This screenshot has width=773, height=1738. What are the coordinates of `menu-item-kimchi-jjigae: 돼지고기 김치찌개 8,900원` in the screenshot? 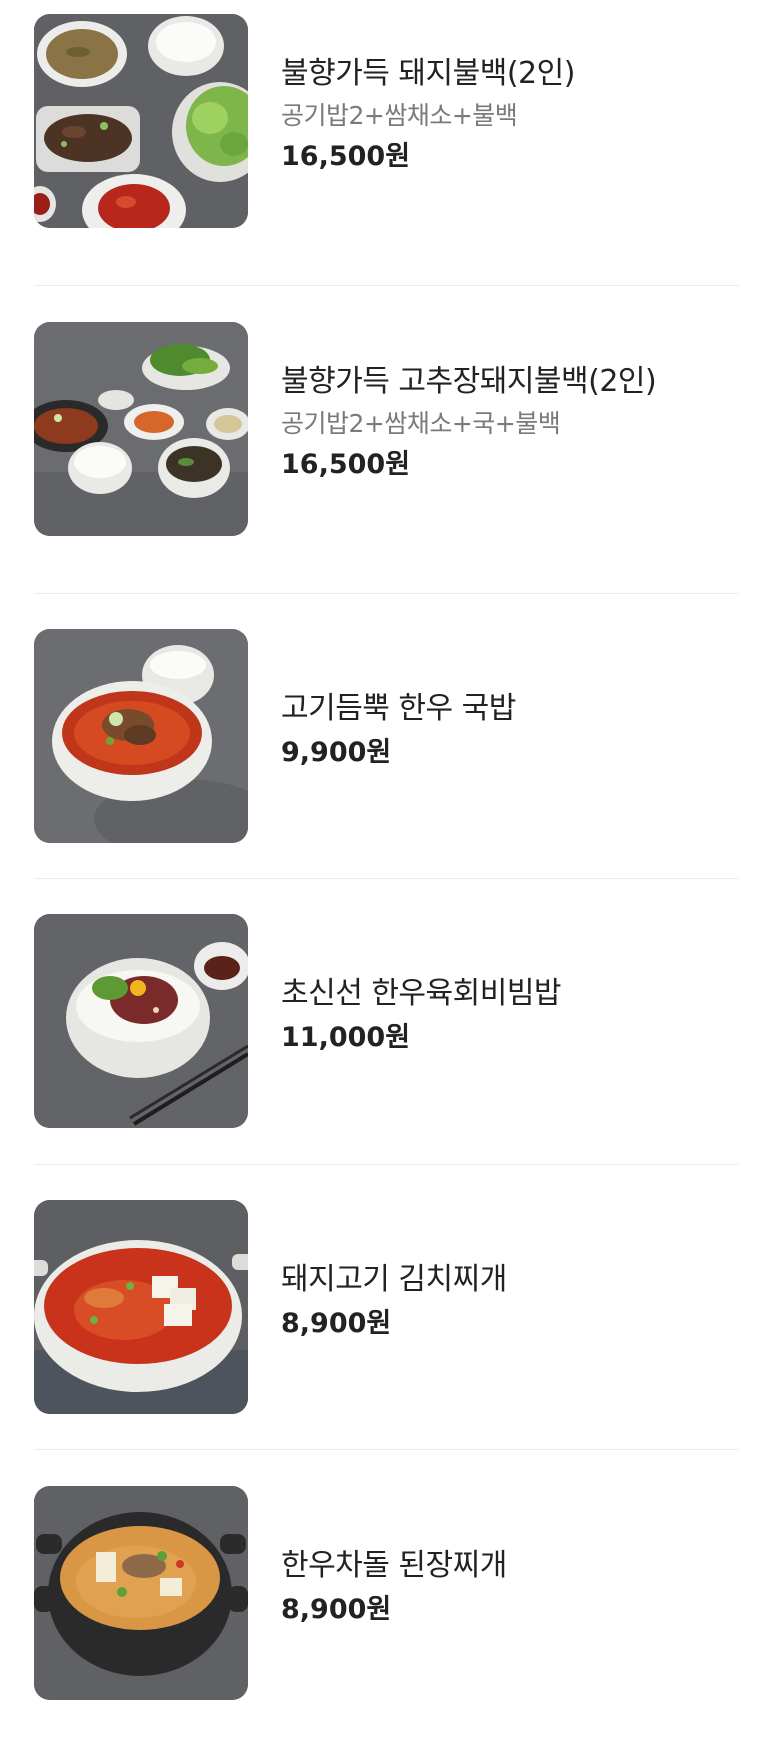 It's located at (386, 1320).